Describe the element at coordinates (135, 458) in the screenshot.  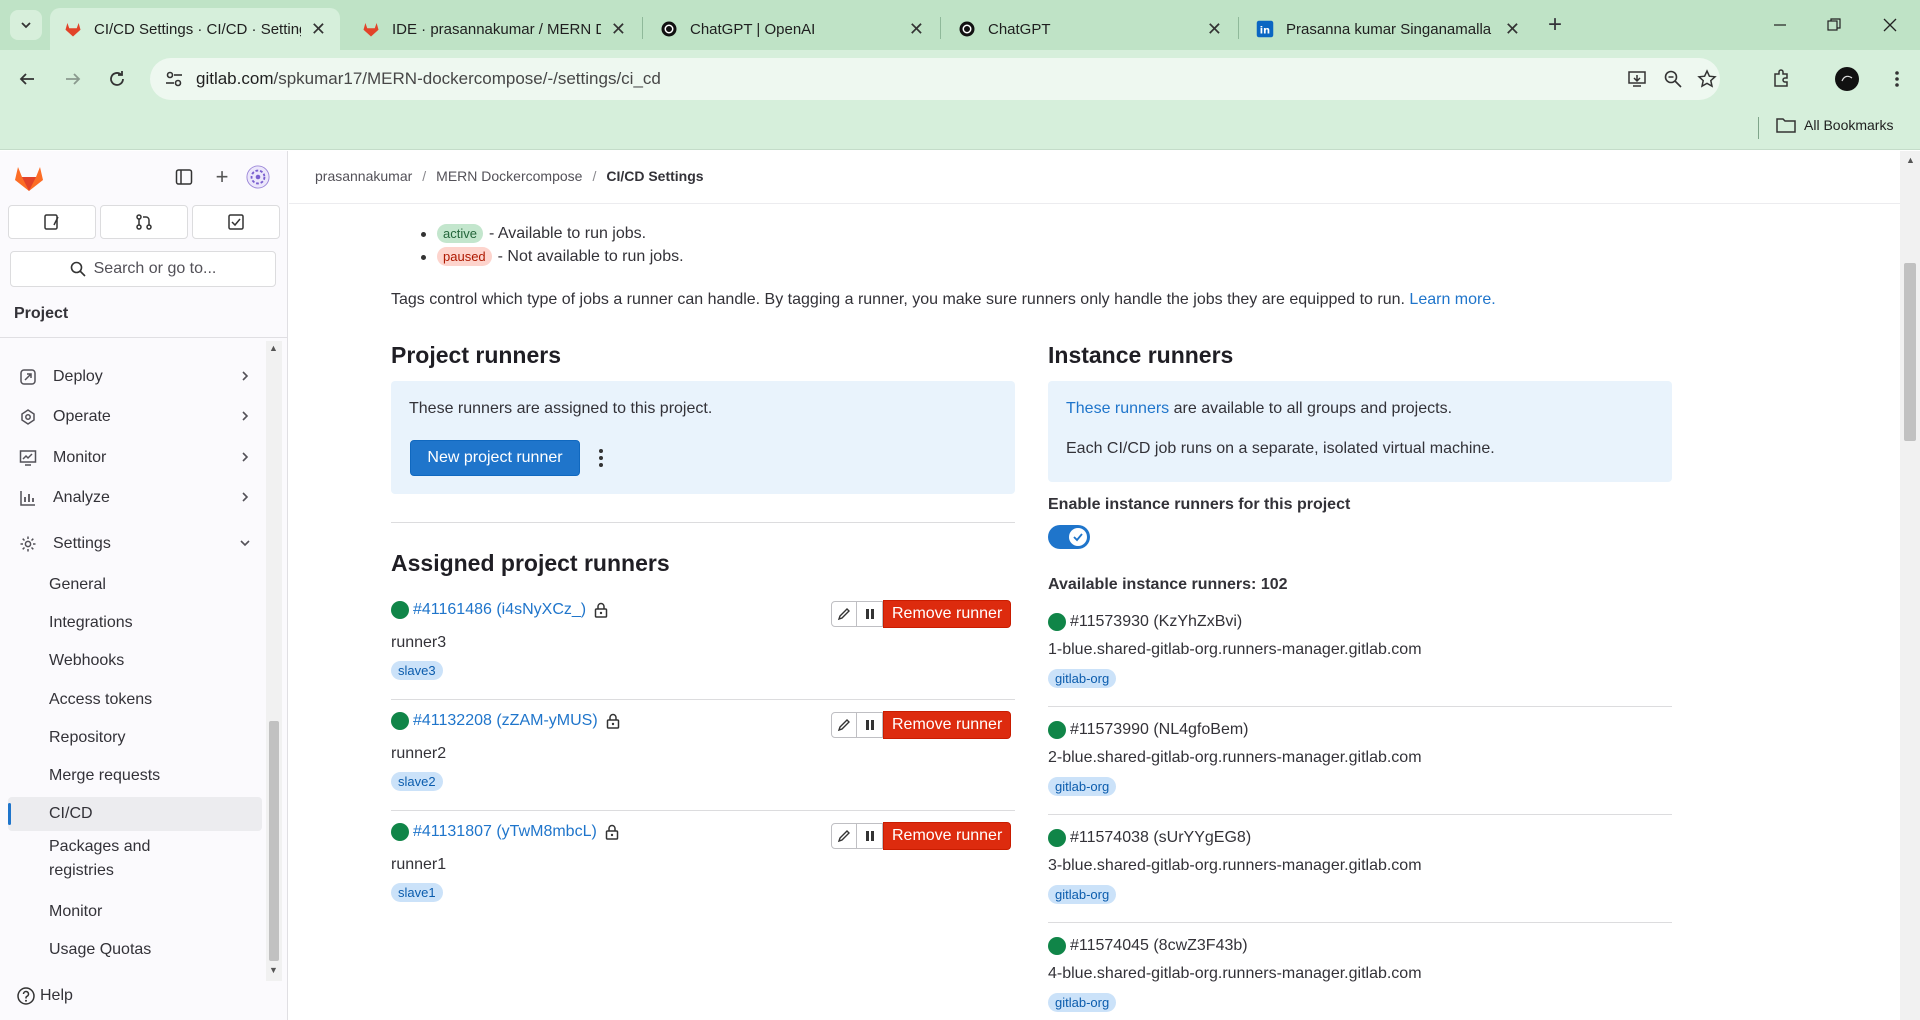
I see `sidebar-item-monitor: Monitor` at that location.